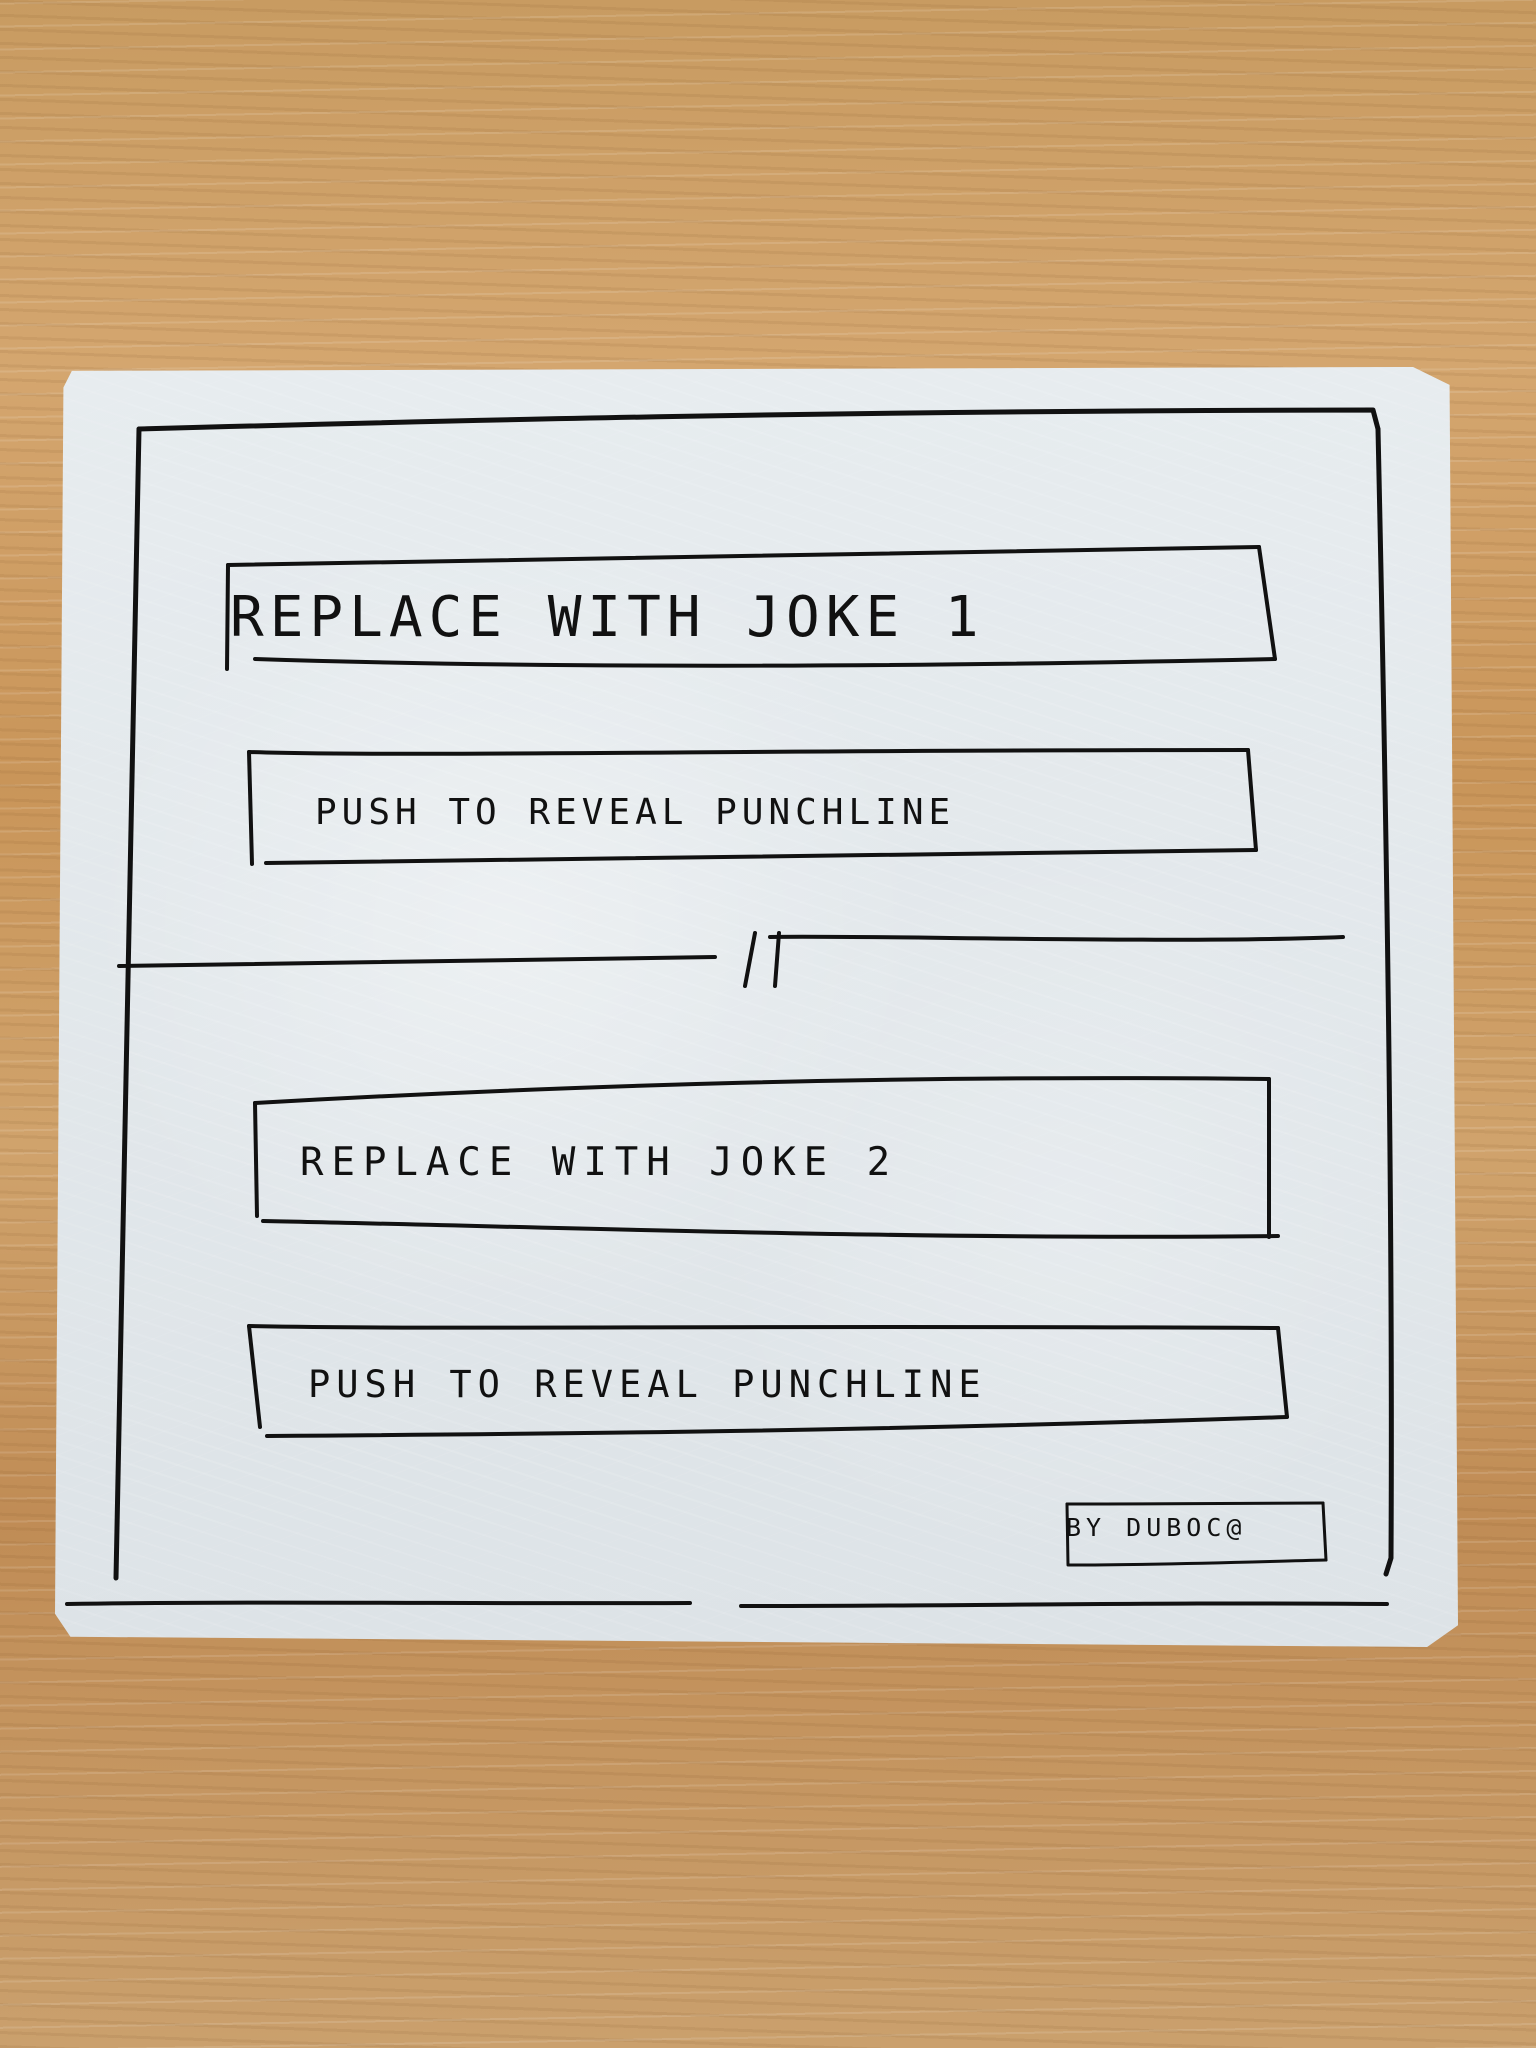 Image resolution: width=1536 pixels, height=2048 pixels. I want to click on outer-frame-top-line, so click(758, 419).